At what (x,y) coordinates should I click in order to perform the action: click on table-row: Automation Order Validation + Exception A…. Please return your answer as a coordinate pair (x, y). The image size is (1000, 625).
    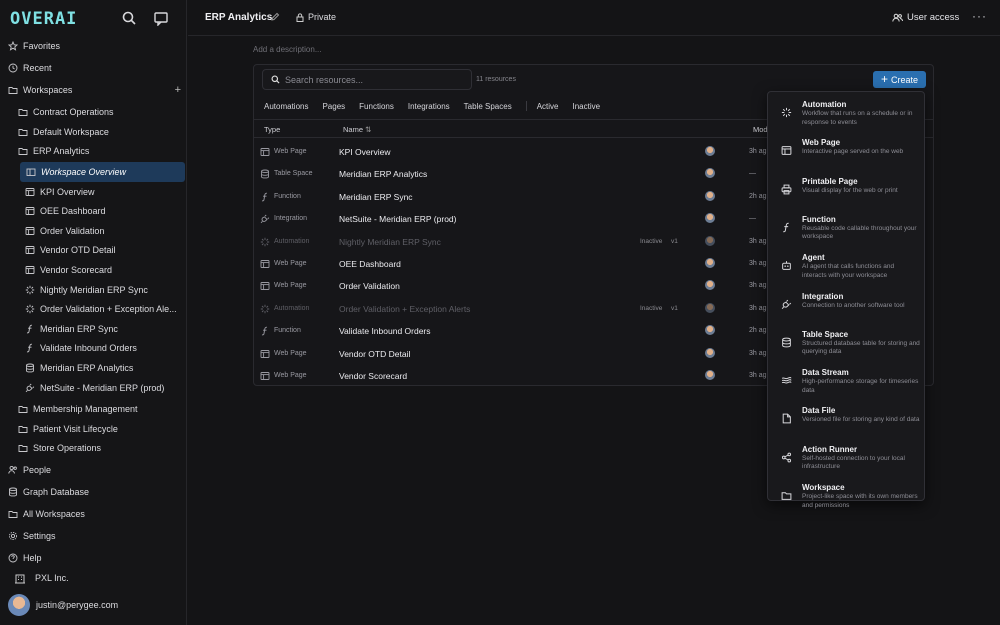
    Looking at the image, I should click on (514, 309).